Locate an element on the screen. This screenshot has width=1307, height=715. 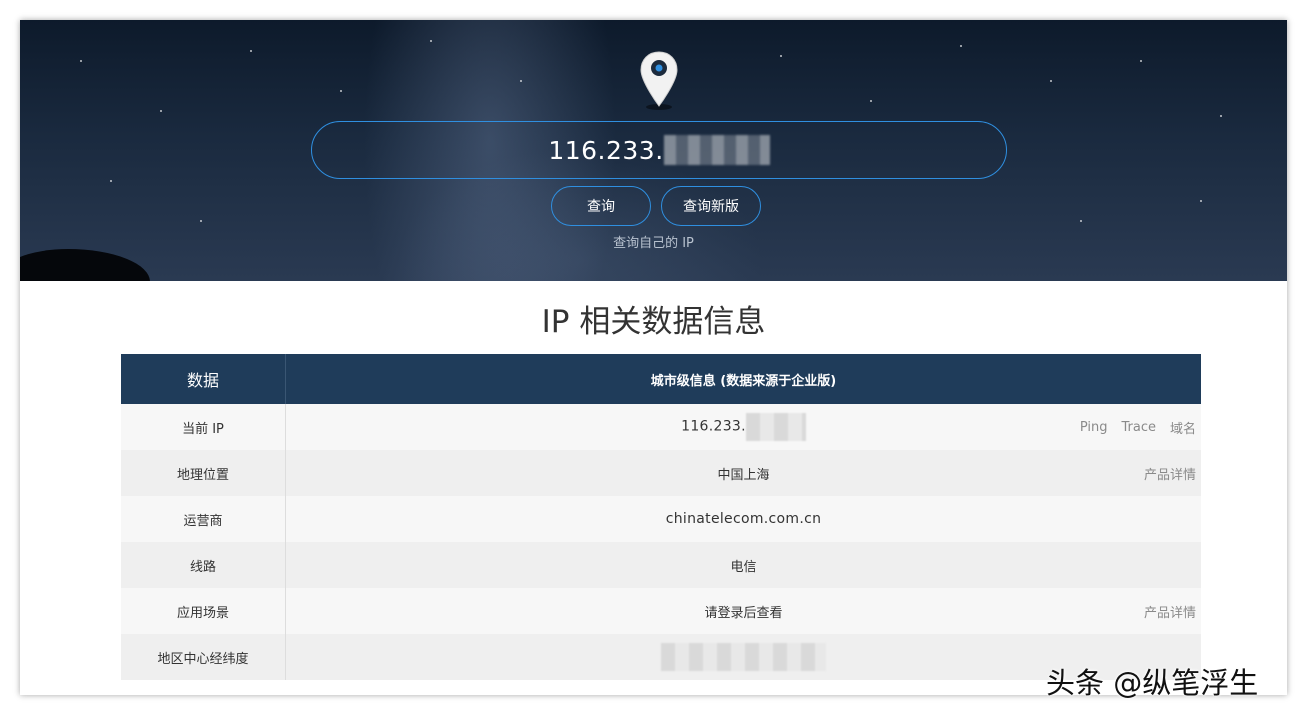
table-row-line: 线路 电信 is located at coordinates (661, 565).